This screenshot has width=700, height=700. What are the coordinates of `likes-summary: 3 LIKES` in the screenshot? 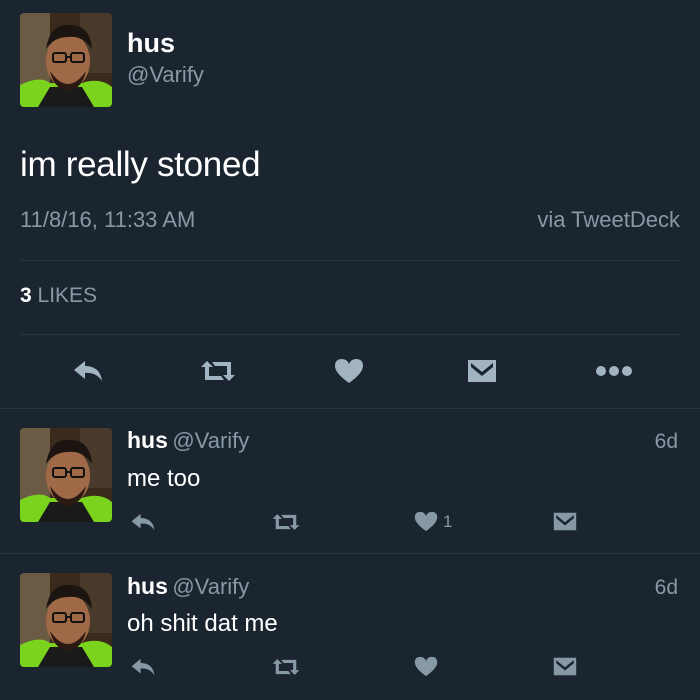 It's located at (58, 296).